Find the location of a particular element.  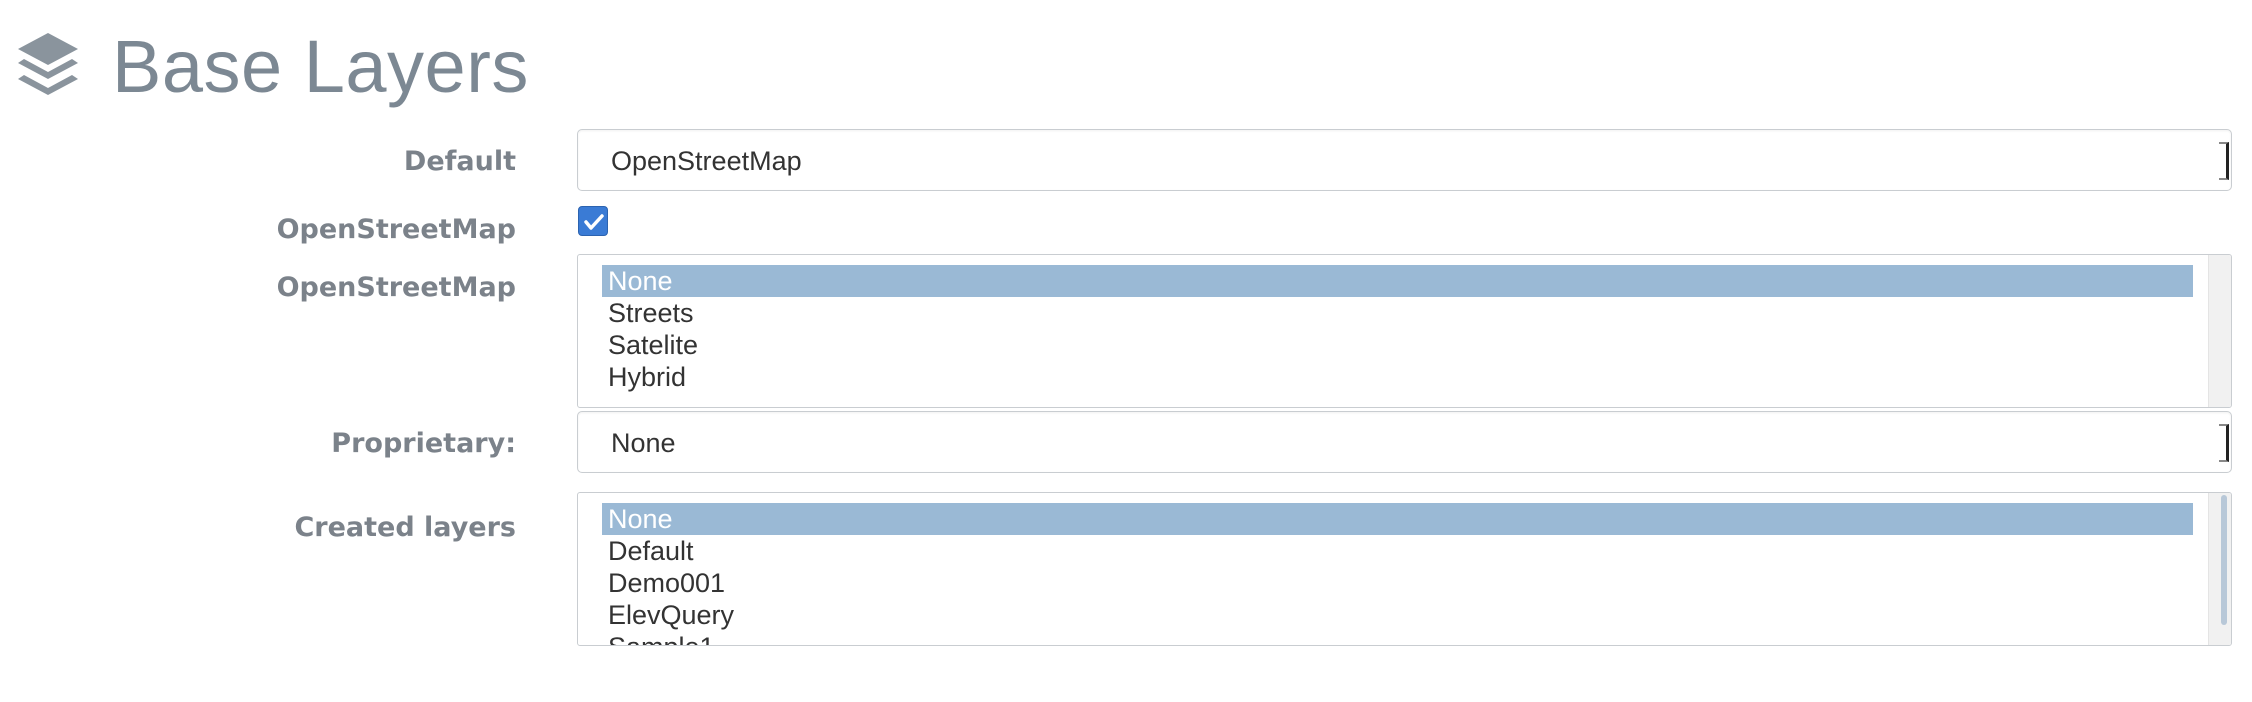

osm-list-items: None Streets Satelite Hybrid is located at coordinates (1397, 329).